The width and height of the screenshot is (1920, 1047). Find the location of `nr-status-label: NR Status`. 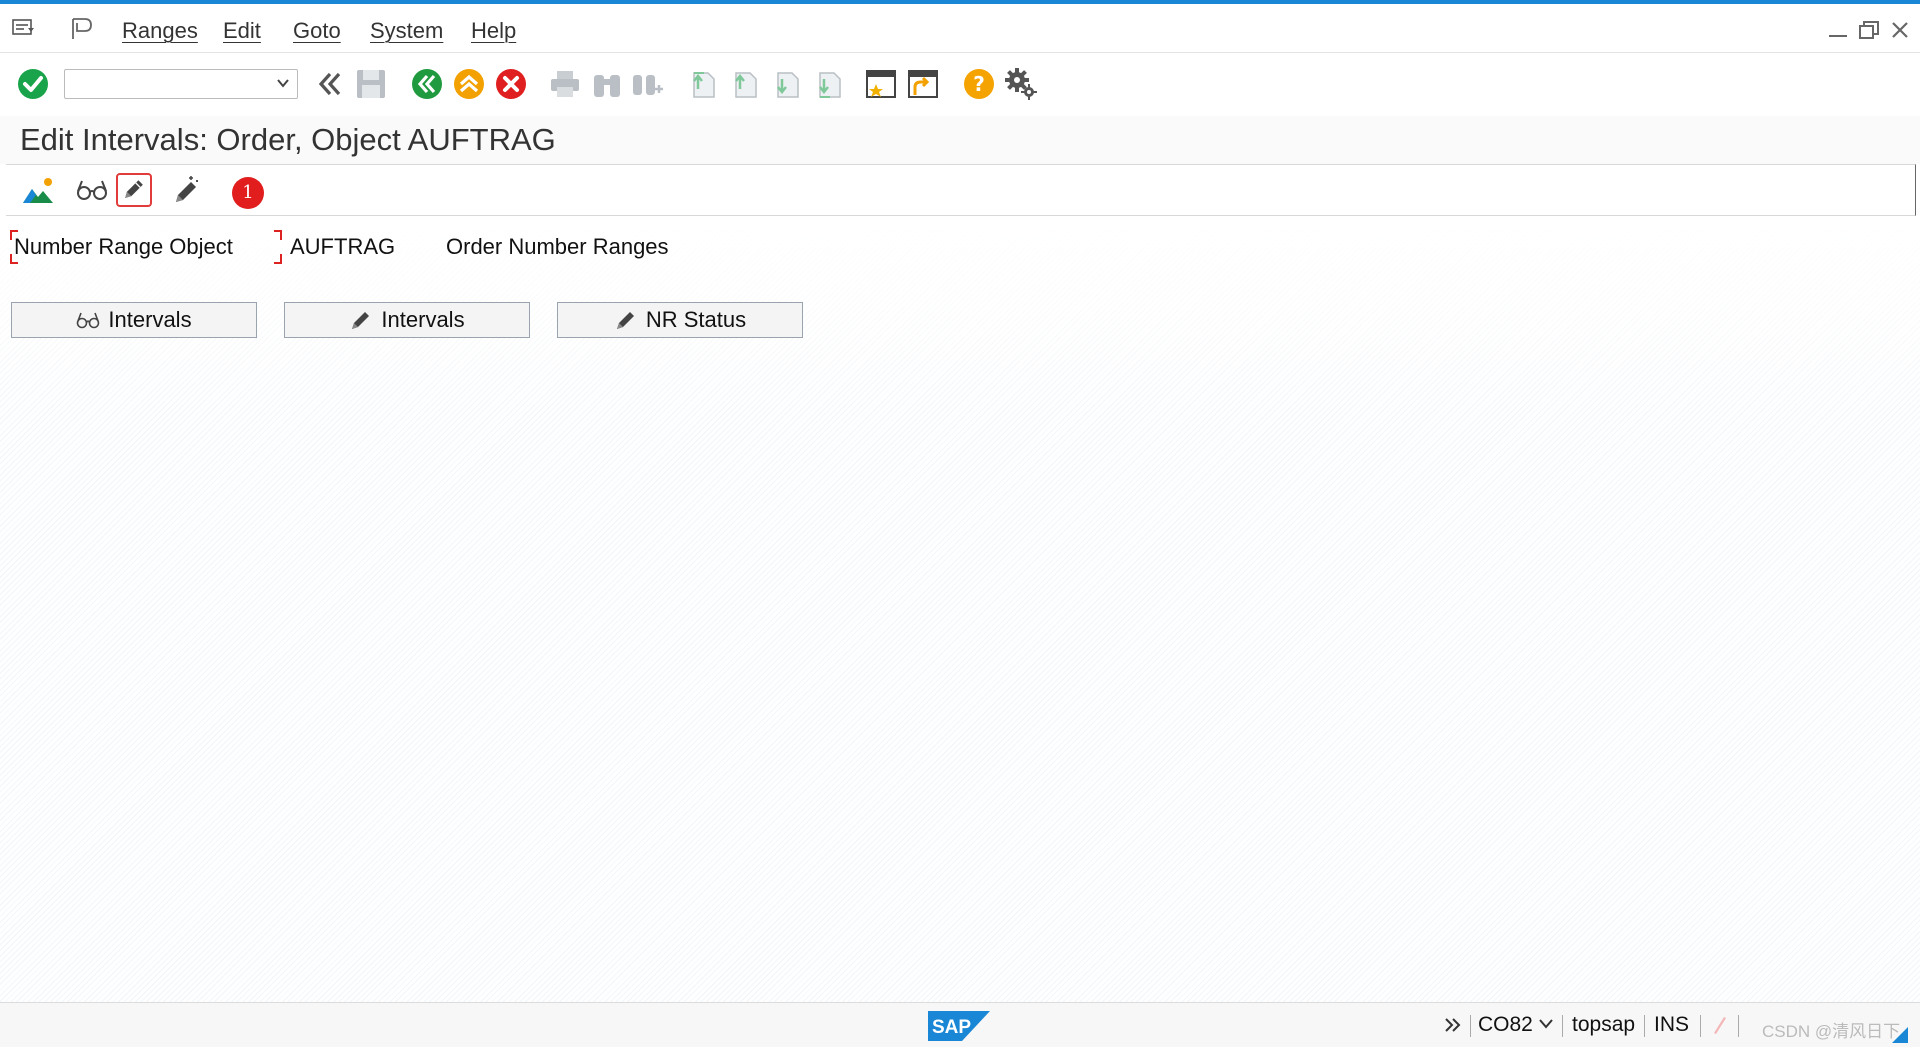

nr-status-label: NR Status is located at coordinates (696, 319).